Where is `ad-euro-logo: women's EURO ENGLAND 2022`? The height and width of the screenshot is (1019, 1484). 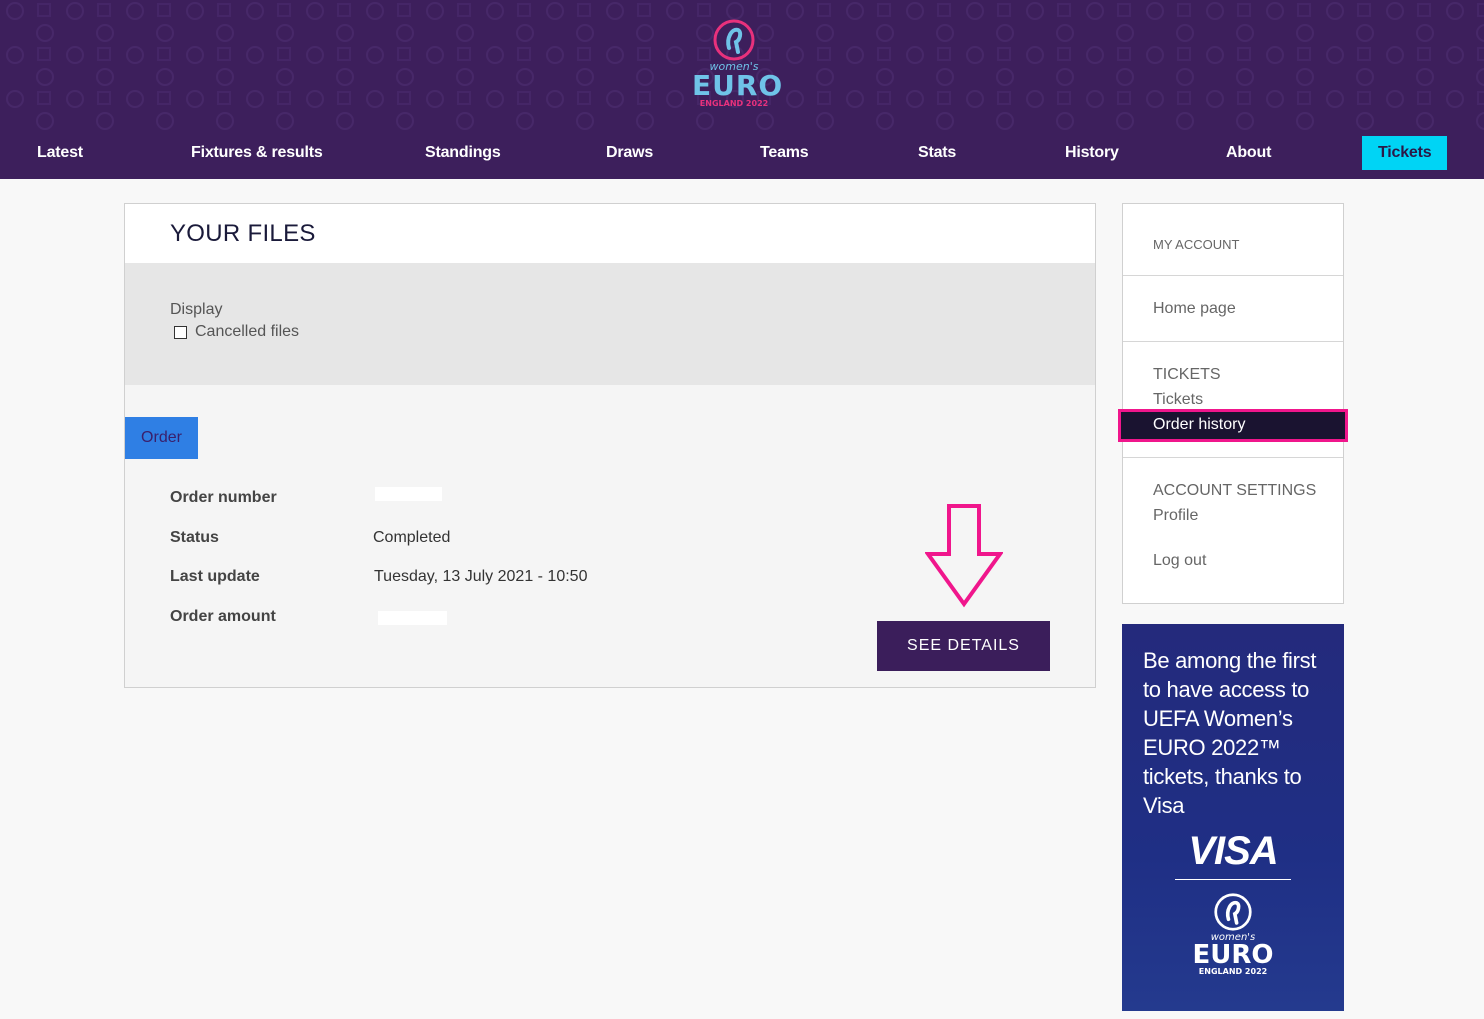
ad-euro-logo: women's EURO ENGLAND 2022 is located at coordinates (1233, 934).